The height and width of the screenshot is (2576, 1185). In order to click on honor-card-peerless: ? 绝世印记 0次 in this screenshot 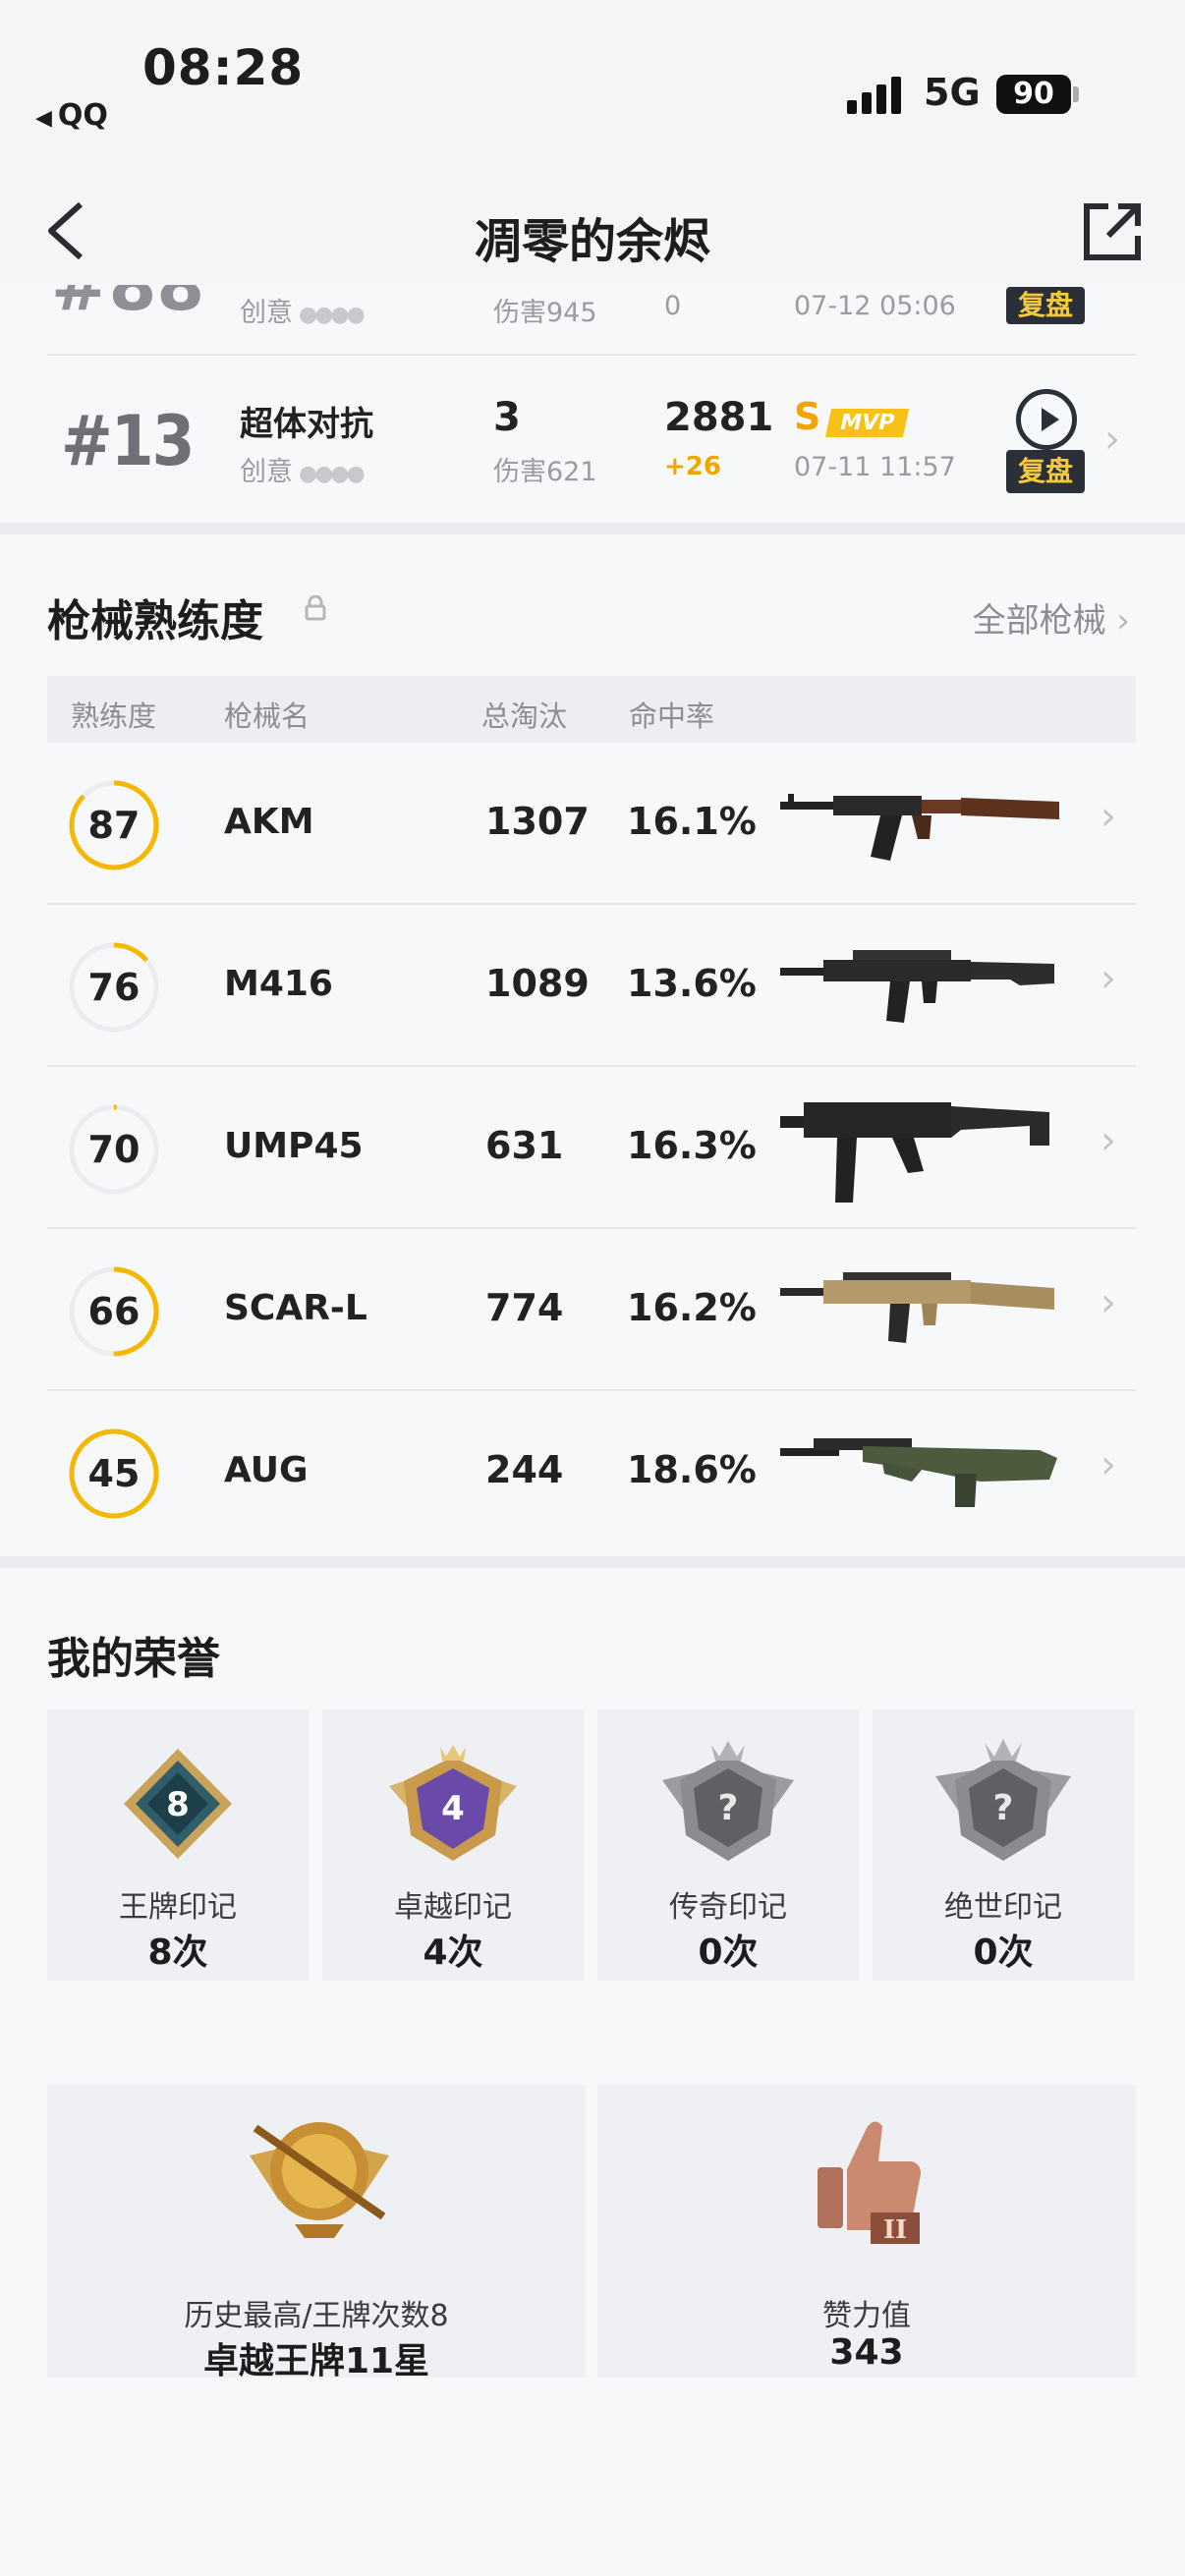, I will do `click(1004, 1845)`.